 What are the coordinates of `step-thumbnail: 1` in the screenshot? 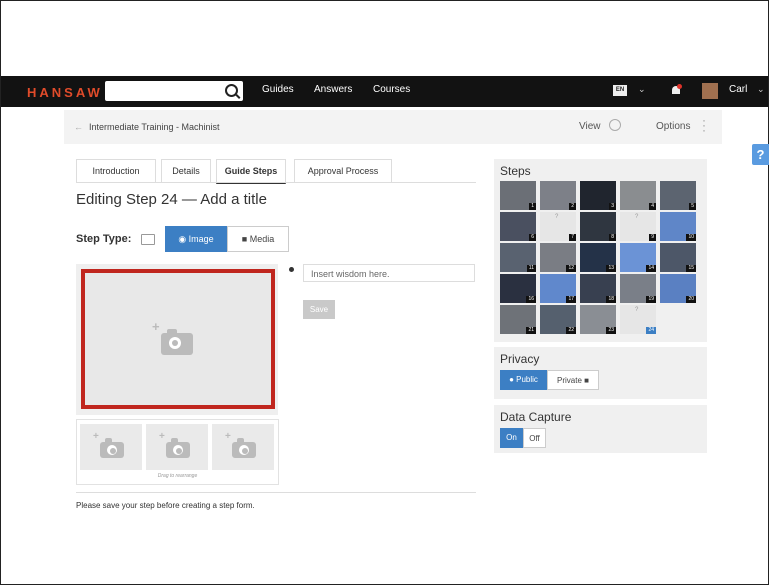 It's located at (518, 195).